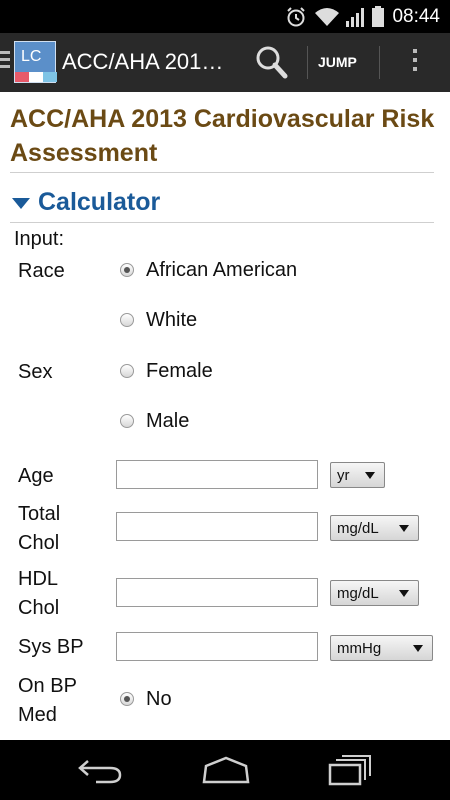 The image size is (450, 800). I want to click on hdl-chol-label-line1: HDL, so click(38, 579).